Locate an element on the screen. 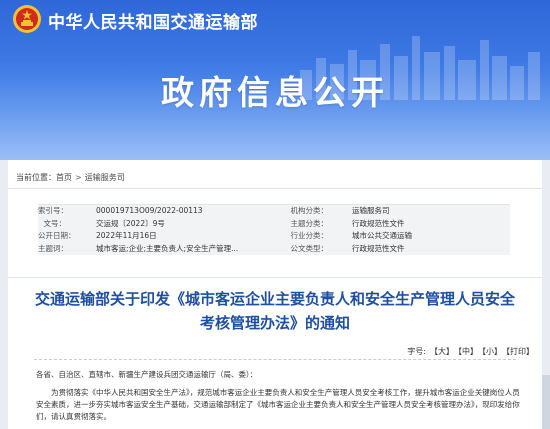 This screenshot has width=550, height=429. print-button: 【打印】 is located at coordinates (520, 351).